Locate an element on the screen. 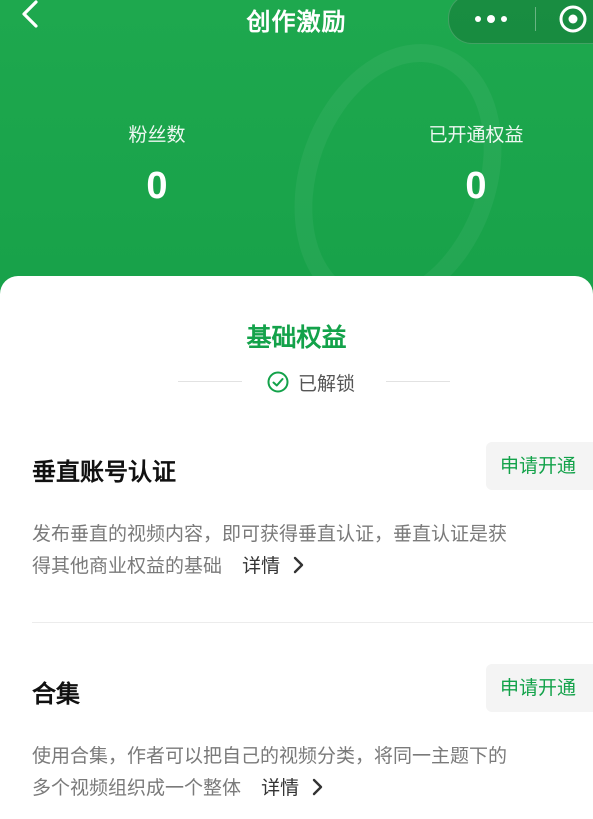 The image size is (593, 819). target-close-icon is located at coordinates (573, 19).